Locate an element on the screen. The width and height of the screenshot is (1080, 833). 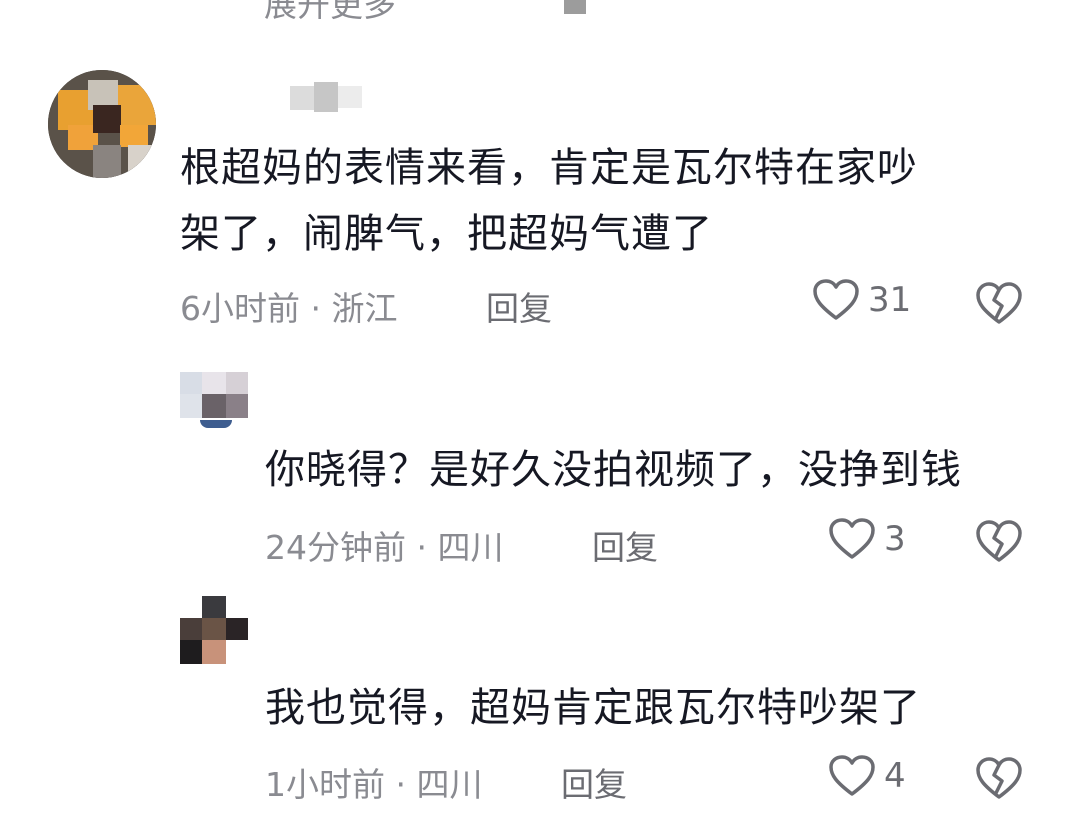
comment-text: 根超妈的表情来看，肯定是瓦尔特在家吵 架了，闹脾气，把超妈气遭了 is located at coordinates (610, 201).